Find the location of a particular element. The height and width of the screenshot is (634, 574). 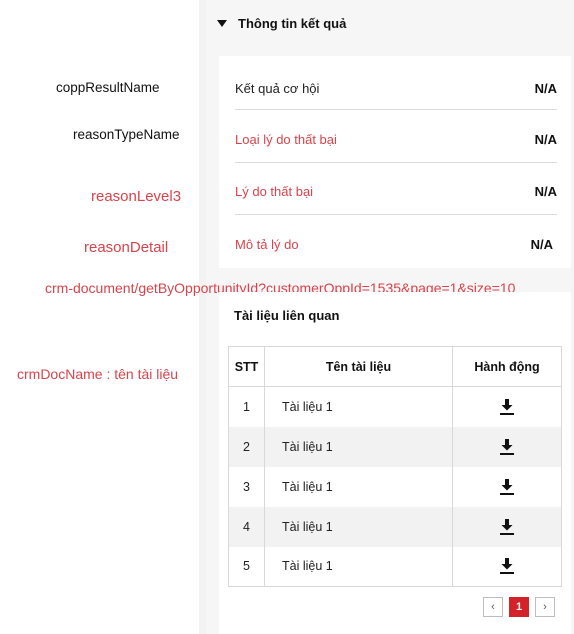

documents-title: Tài liệu liên quan is located at coordinates (287, 315).